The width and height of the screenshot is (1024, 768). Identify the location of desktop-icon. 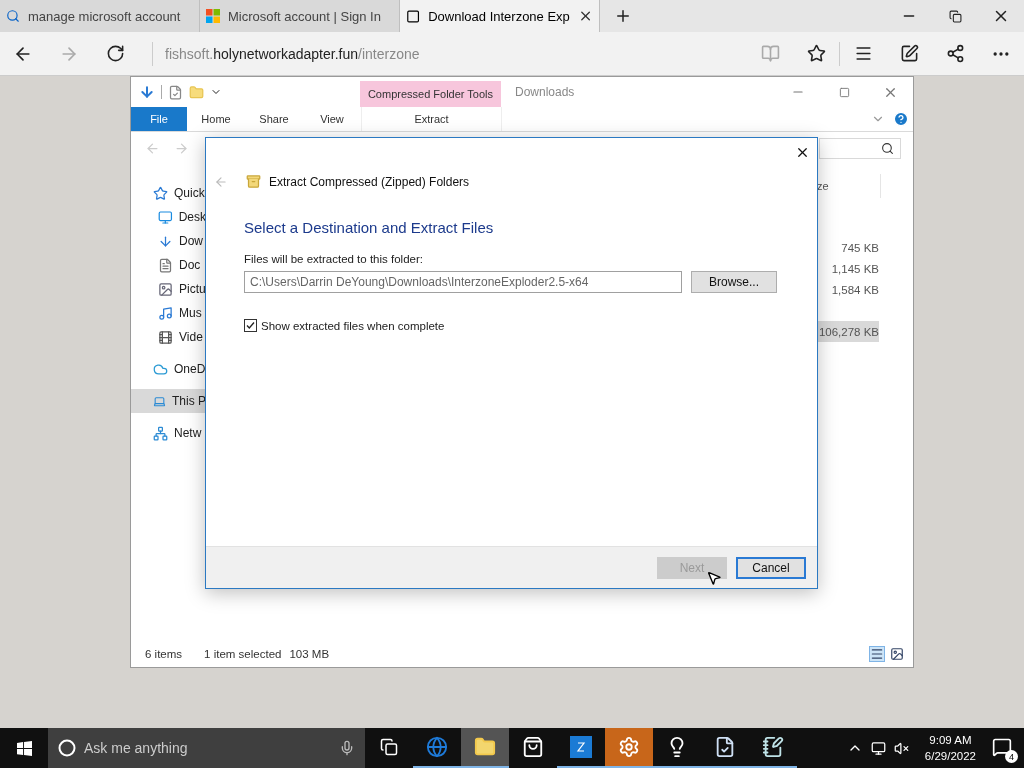
(165, 217).